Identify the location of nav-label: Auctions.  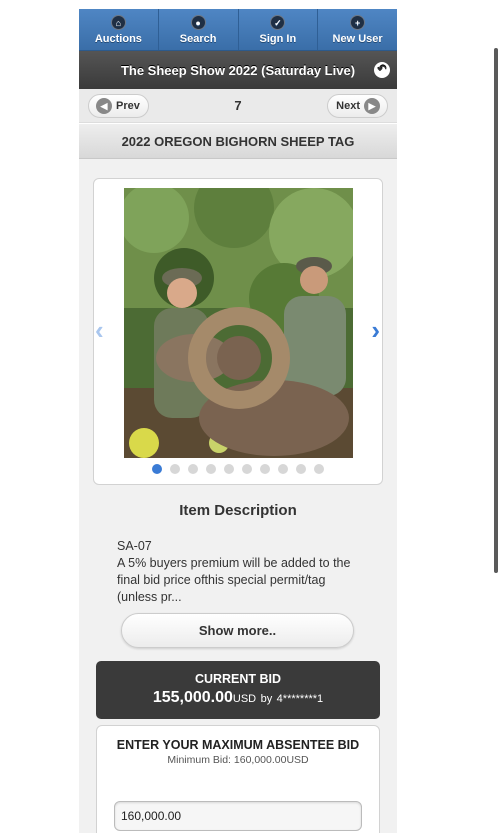
(118, 38).